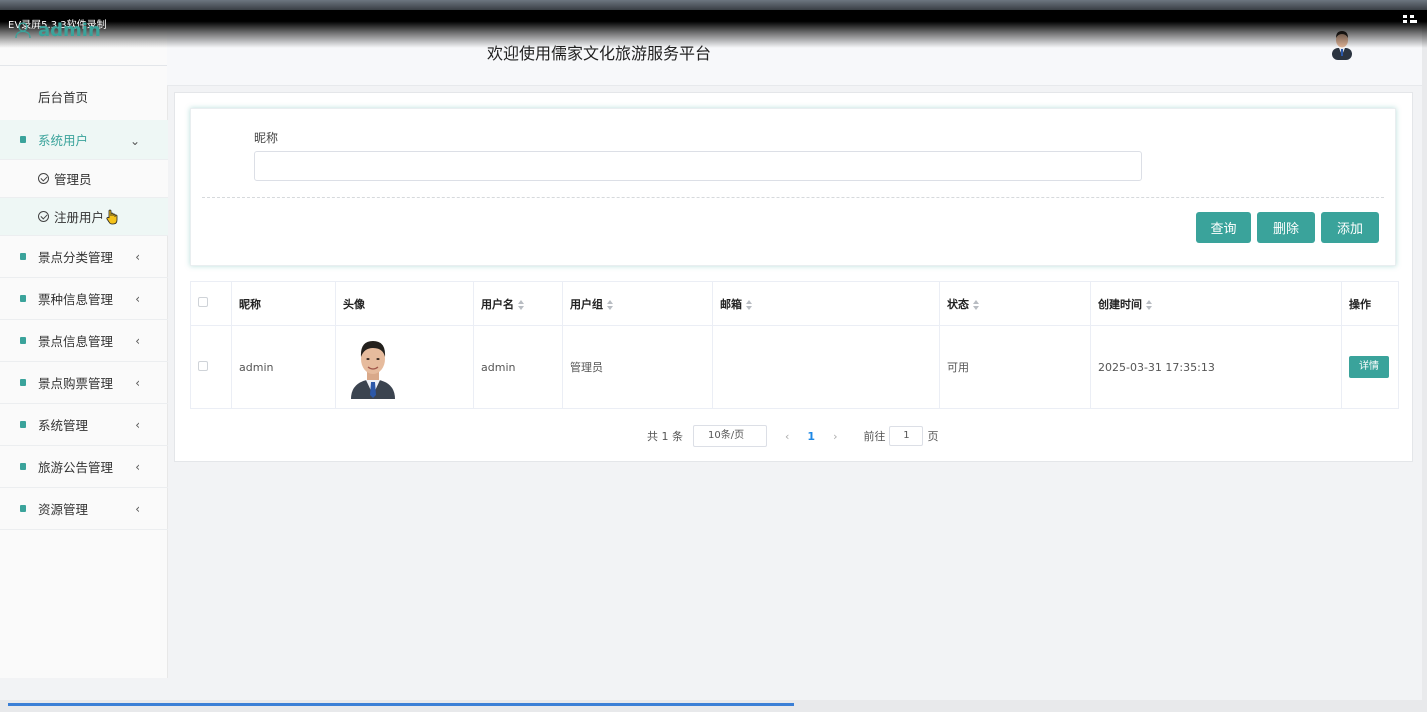  I want to click on col-nickname: 昵称, so click(283, 303).